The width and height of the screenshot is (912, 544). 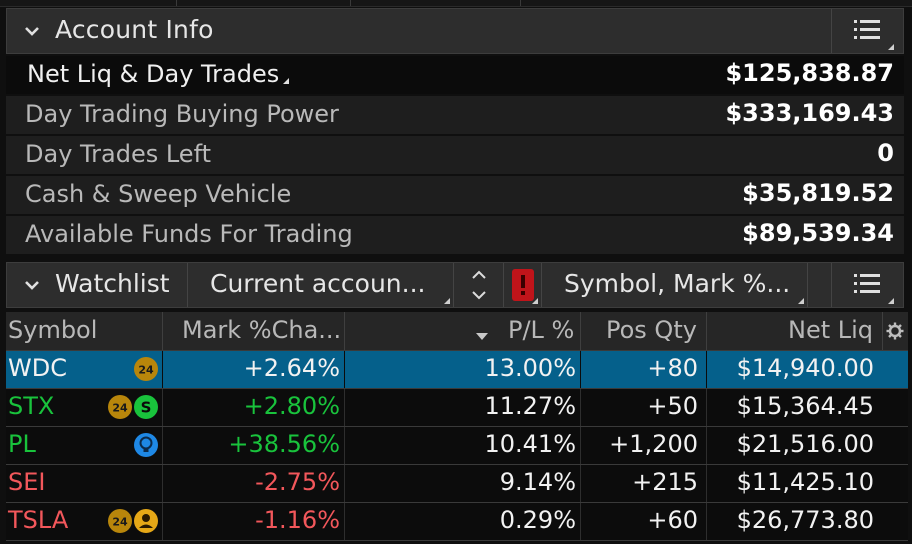 What do you see at coordinates (651, 330) in the screenshot?
I see `column-header-pos-qty: Pos Qty` at bounding box center [651, 330].